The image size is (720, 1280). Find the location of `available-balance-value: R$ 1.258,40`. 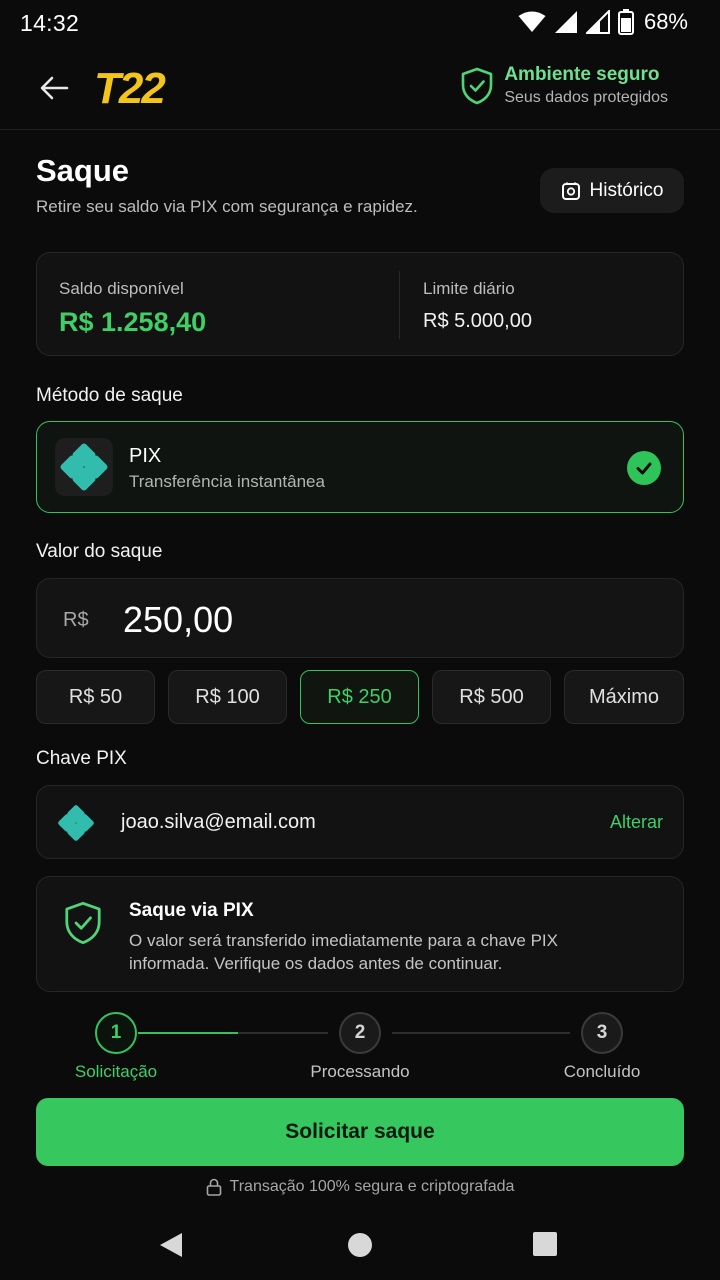

available-balance-value: R$ 1.258,40 is located at coordinates (133, 322).